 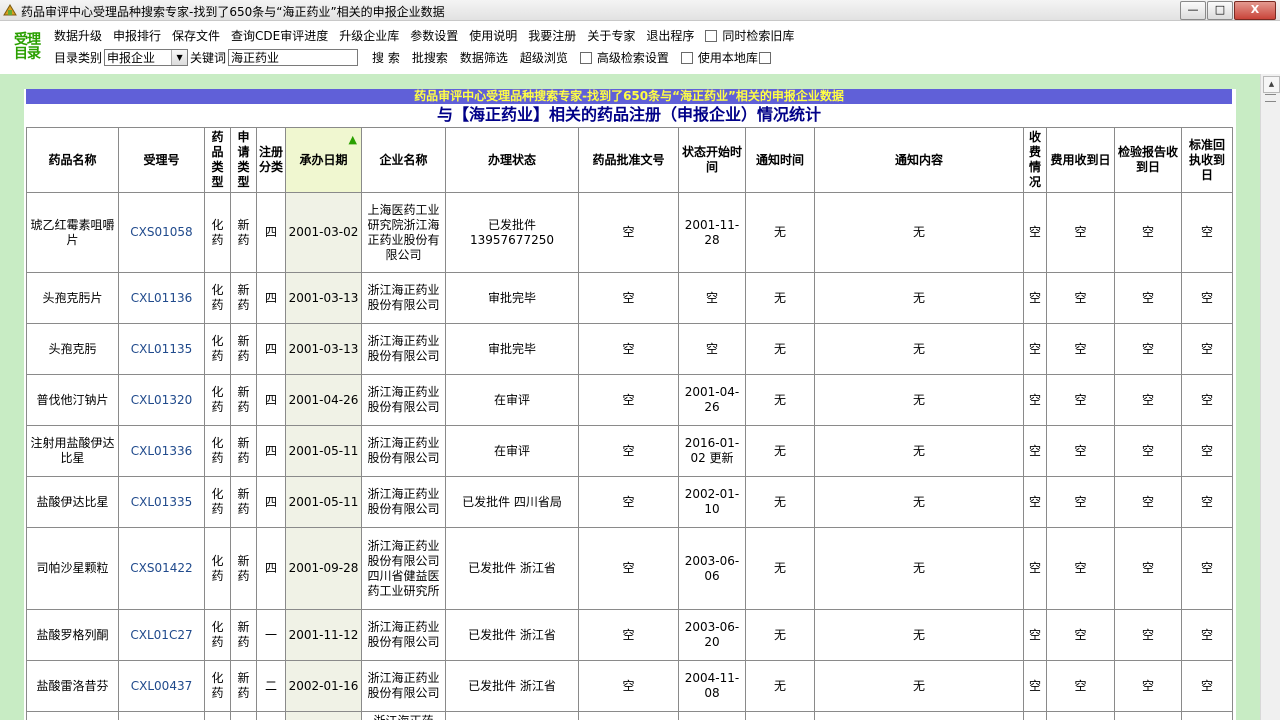 I want to click on col-header-date: ▲ 承办日期, so click(x=323, y=160).